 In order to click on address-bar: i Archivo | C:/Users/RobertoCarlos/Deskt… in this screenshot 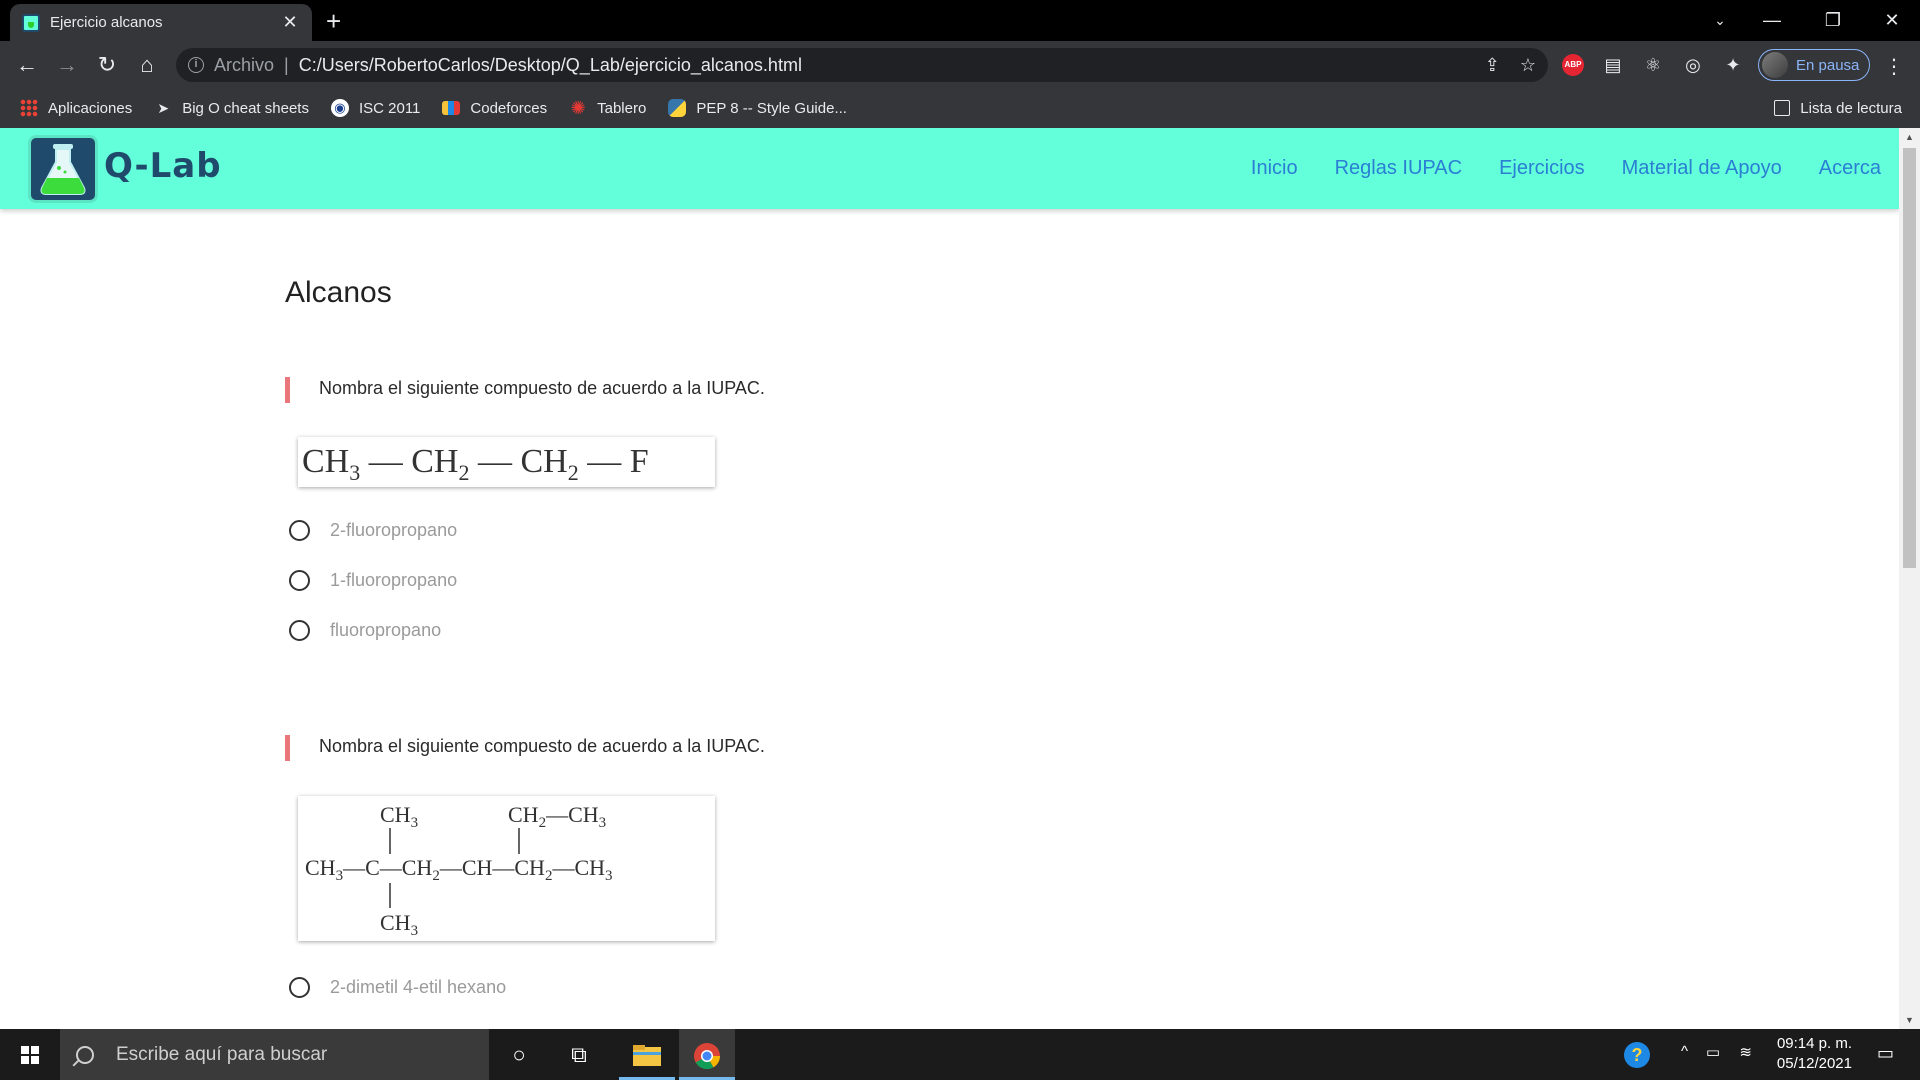, I will do `click(862, 65)`.